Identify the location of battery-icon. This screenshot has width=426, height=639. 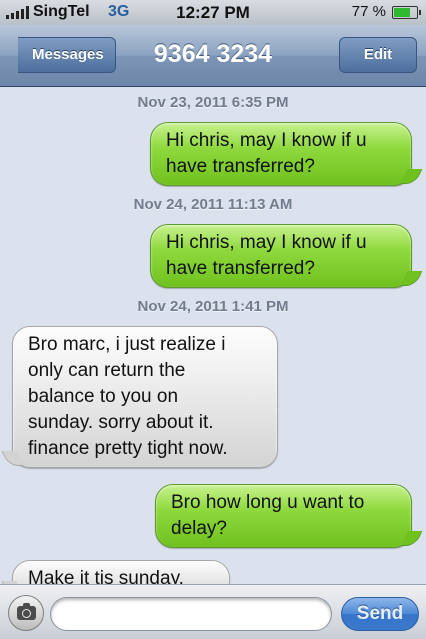
(406, 12).